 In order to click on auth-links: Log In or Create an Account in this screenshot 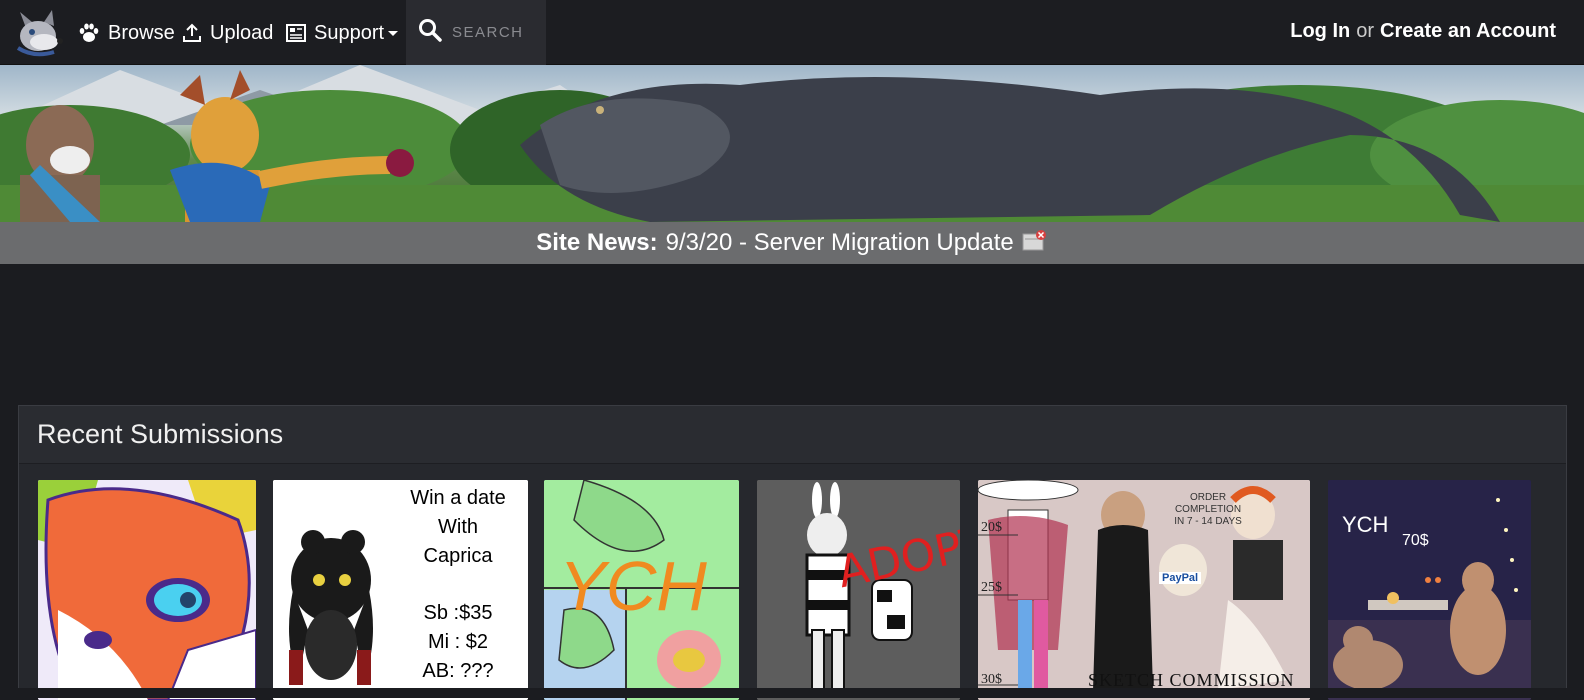, I will do `click(1423, 31)`.